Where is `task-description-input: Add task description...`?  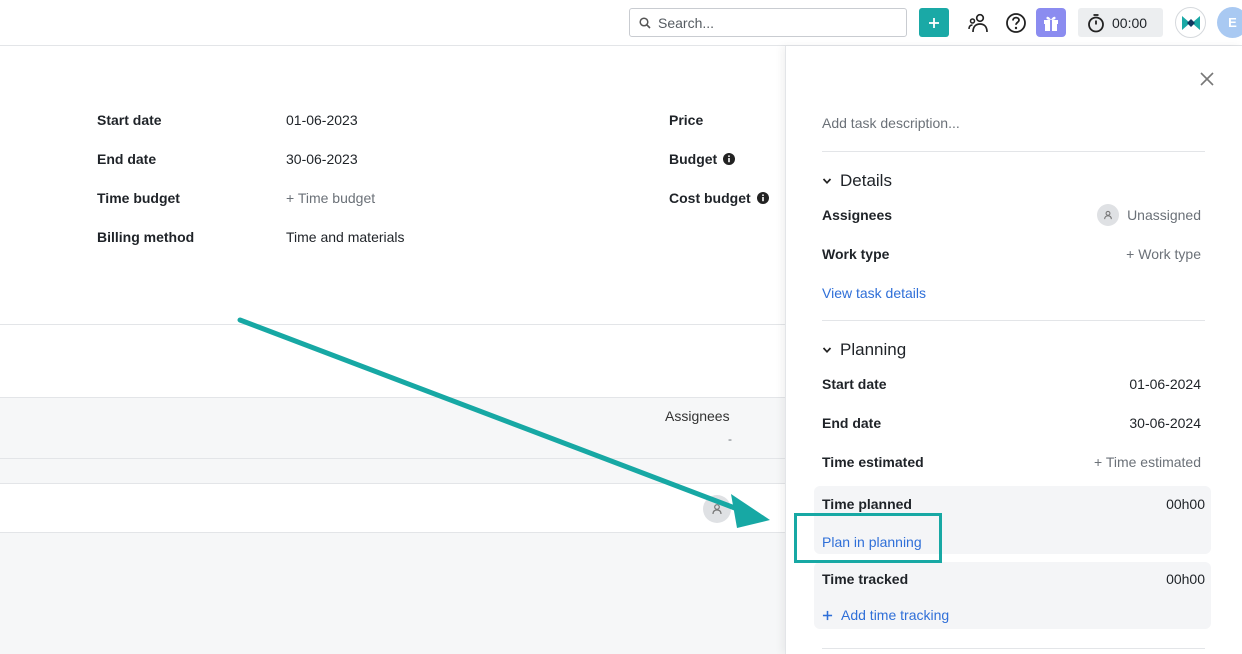
task-description-input: Add task description... is located at coordinates (891, 123).